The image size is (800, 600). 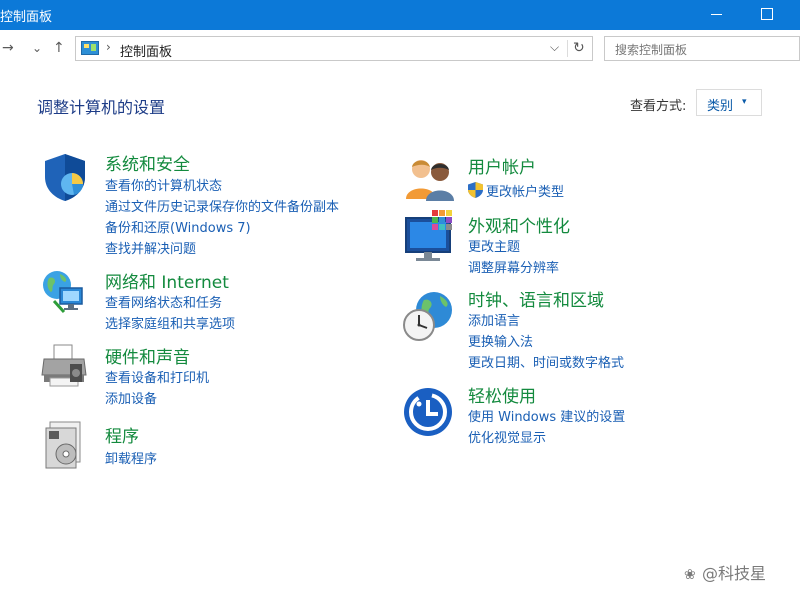 I want to click on minimize-button, so click(x=717, y=15).